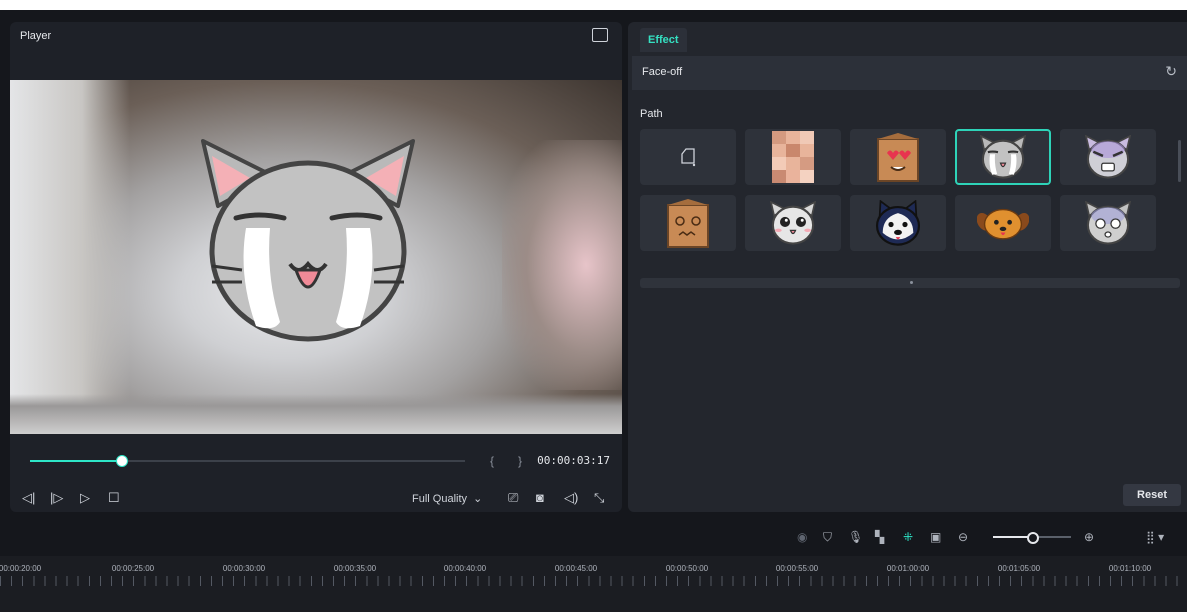 The height and width of the screenshot is (612, 1187). I want to click on tick-label: 00:01:10:00, so click(1130, 568).